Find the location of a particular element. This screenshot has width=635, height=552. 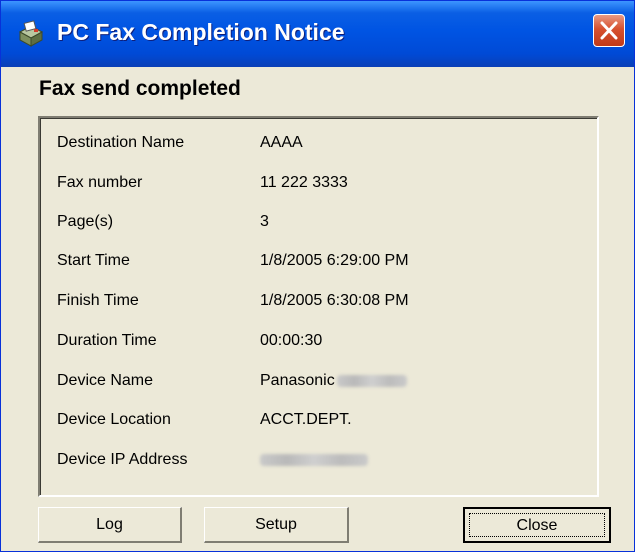

close-button: Close is located at coordinates (537, 525).